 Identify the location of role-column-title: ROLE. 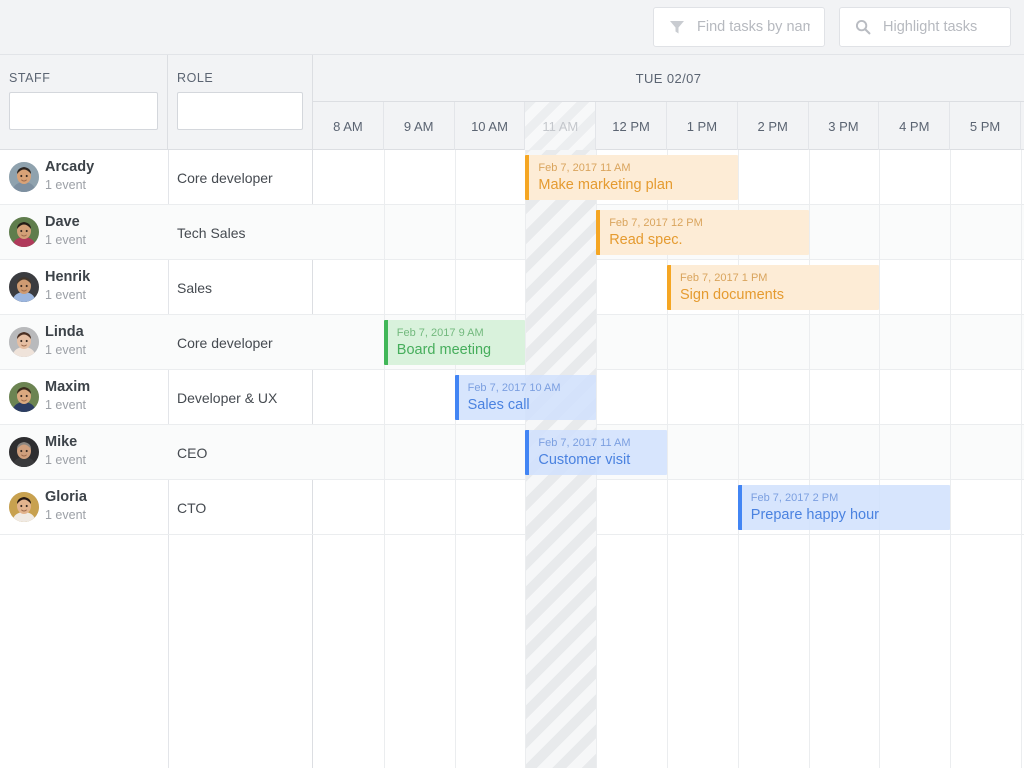
(195, 78).